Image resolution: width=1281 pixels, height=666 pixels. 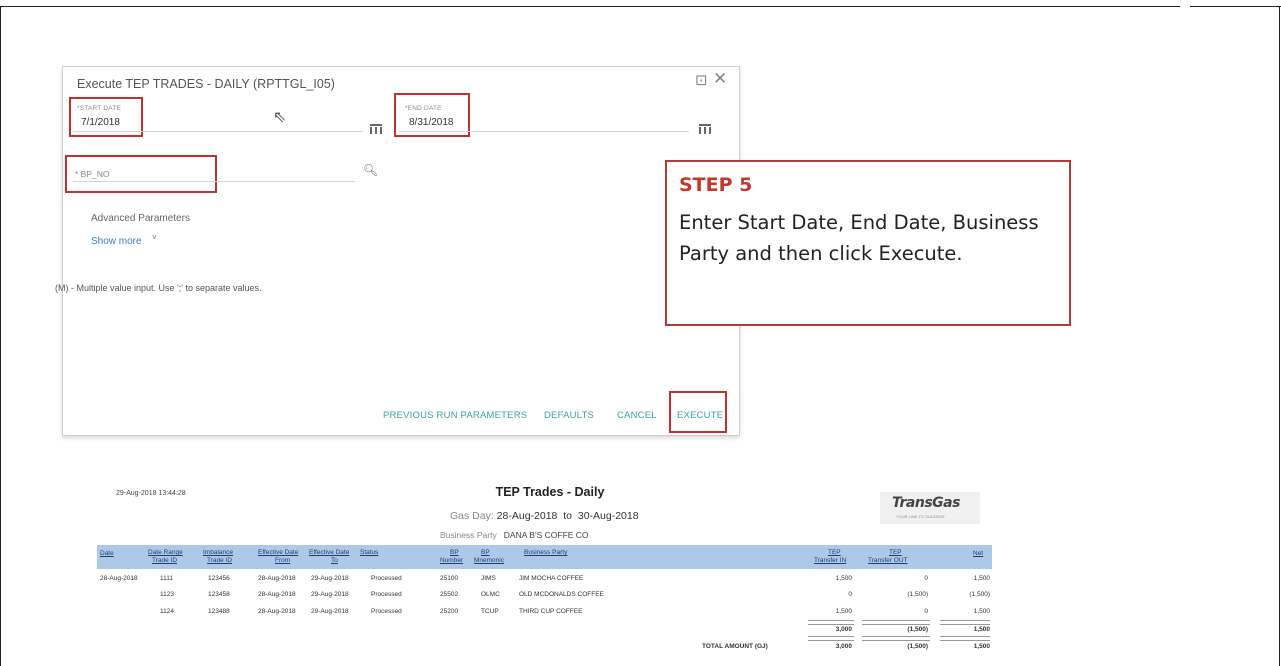 What do you see at coordinates (206, 84) in the screenshot?
I see `dialog-title: Execute TEP TRADES - DAILY (RPTTGL_I05)` at bounding box center [206, 84].